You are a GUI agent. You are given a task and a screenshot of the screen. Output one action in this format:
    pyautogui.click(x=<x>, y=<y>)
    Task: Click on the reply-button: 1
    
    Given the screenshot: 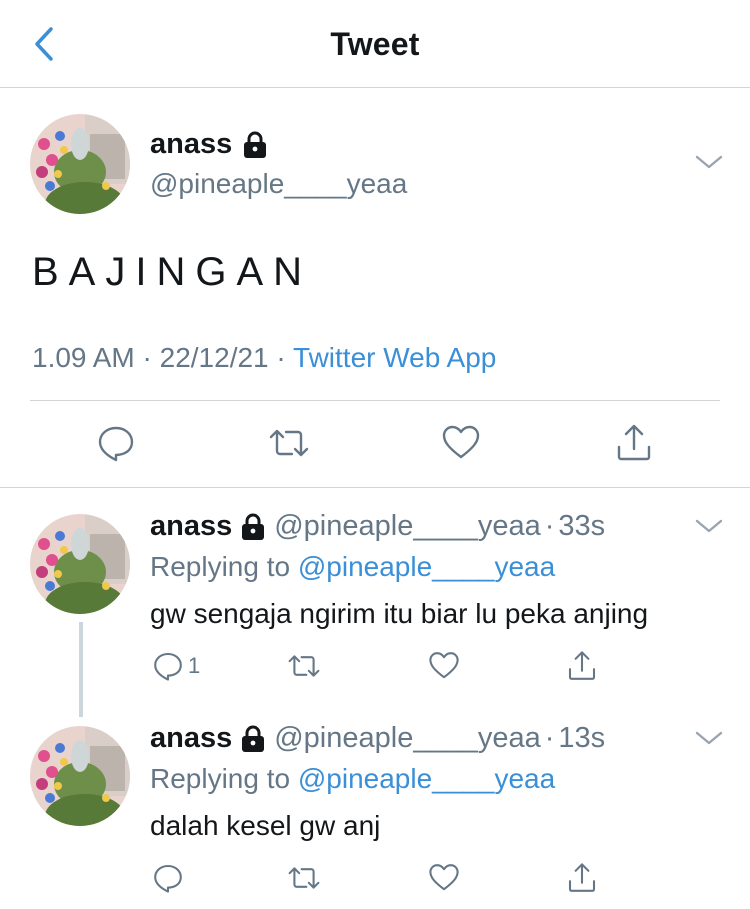 What is the action you would take?
    pyautogui.click(x=176, y=666)
    